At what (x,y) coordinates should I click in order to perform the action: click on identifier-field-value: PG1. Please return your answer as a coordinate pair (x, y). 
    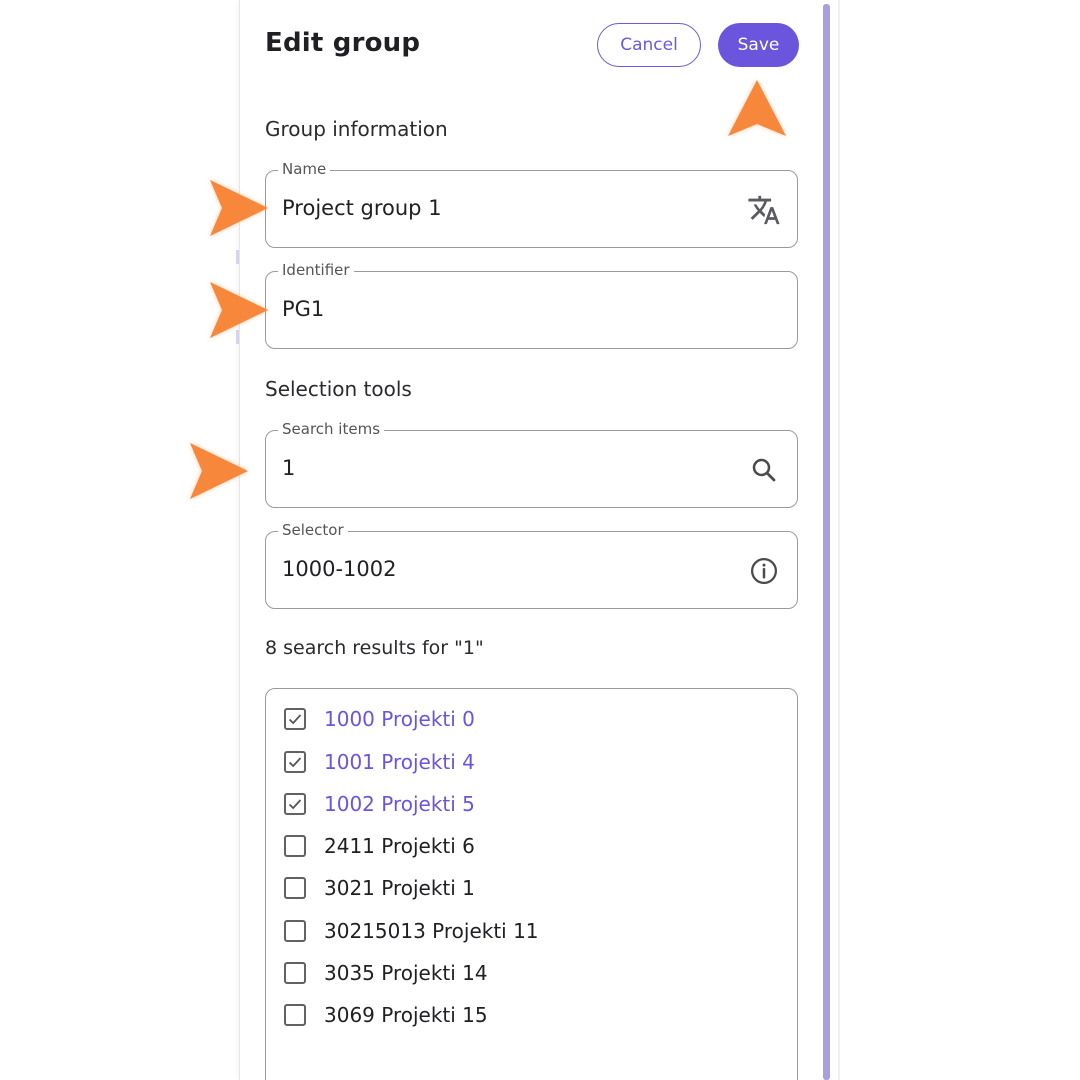
    Looking at the image, I should click on (303, 309).